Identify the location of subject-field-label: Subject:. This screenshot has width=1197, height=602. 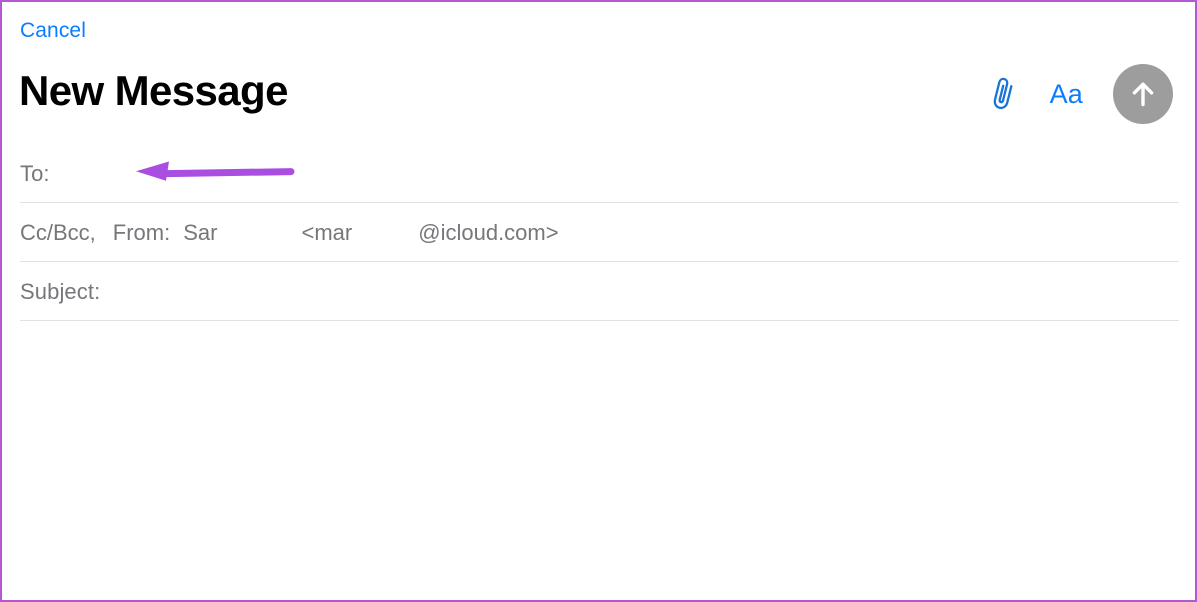
(60, 291).